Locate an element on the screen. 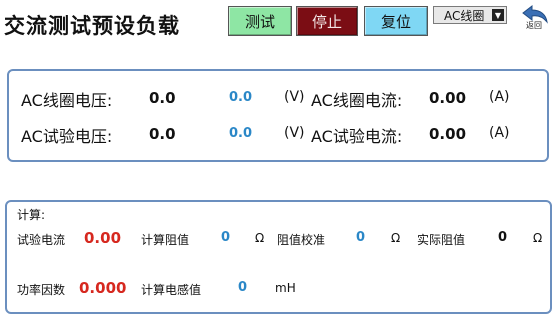 The image size is (555, 317). calc-heading: 计算: is located at coordinates (31, 215).